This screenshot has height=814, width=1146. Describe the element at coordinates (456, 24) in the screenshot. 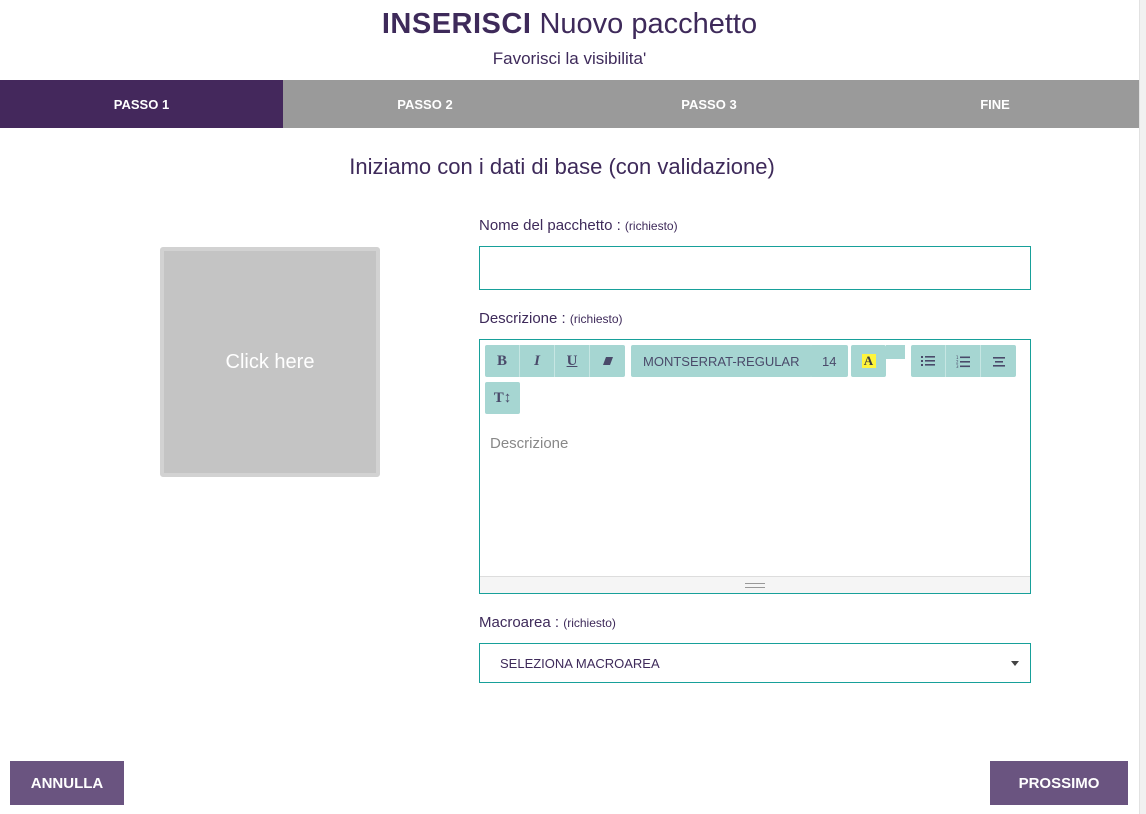

I see `page-title-strong: INSERISCI` at that location.